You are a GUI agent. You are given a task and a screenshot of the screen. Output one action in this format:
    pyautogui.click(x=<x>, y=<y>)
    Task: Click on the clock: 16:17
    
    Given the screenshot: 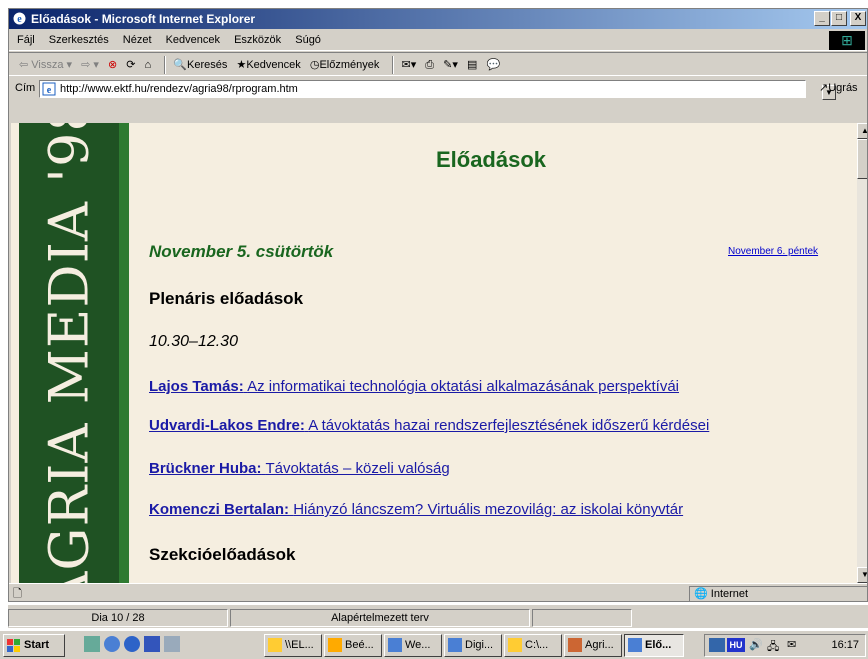 What is the action you would take?
    pyautogui.click(x=845, y=645)
    